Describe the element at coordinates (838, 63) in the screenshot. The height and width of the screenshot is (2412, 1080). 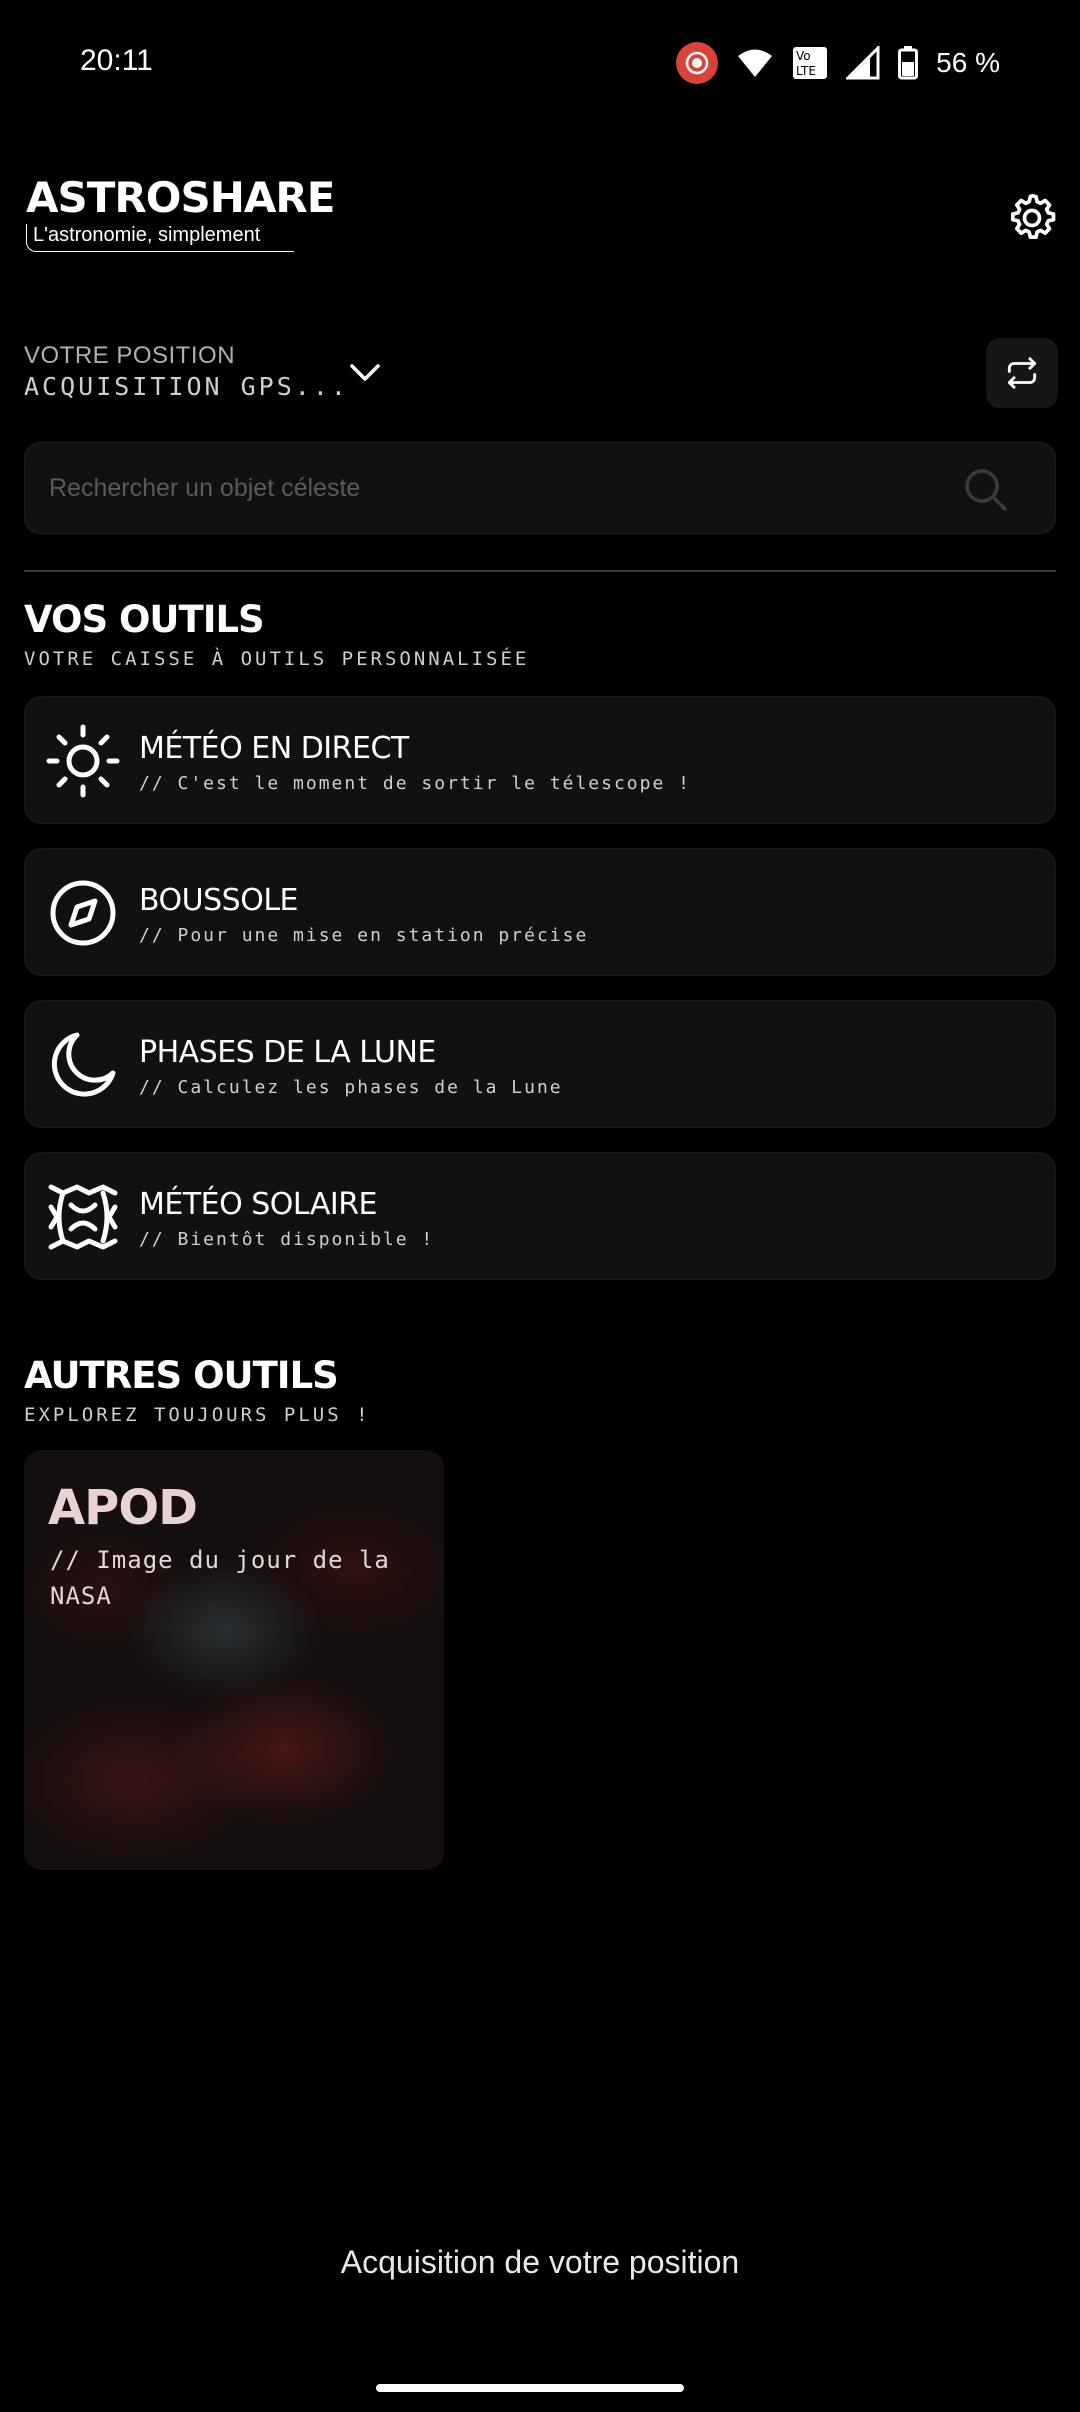
I see `status-icons: Vo LTE 56 %` at that location.